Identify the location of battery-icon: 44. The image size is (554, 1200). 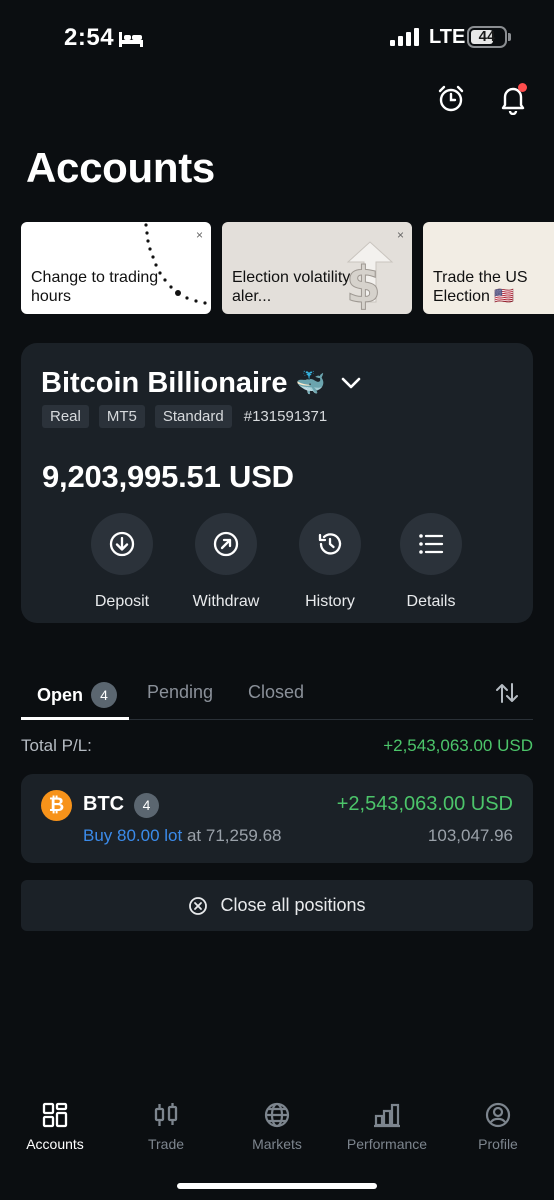
(487, 37).